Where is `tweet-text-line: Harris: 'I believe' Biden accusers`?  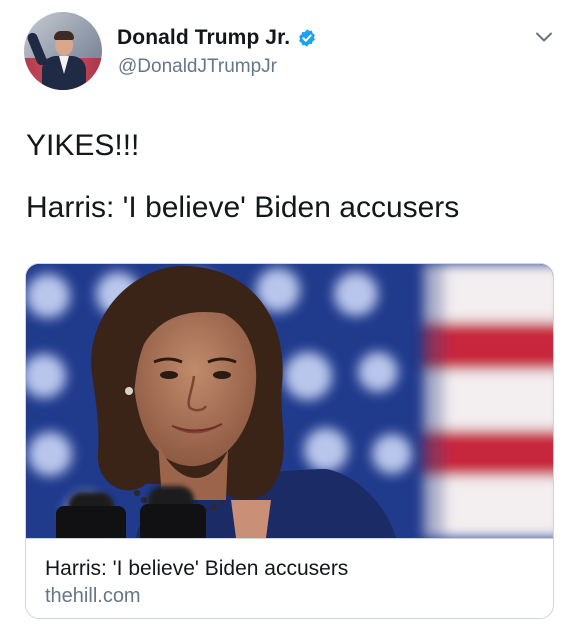
tweet-text-line: Harris: 'I believe' Biden accusers is located at coordinates (243, 207).